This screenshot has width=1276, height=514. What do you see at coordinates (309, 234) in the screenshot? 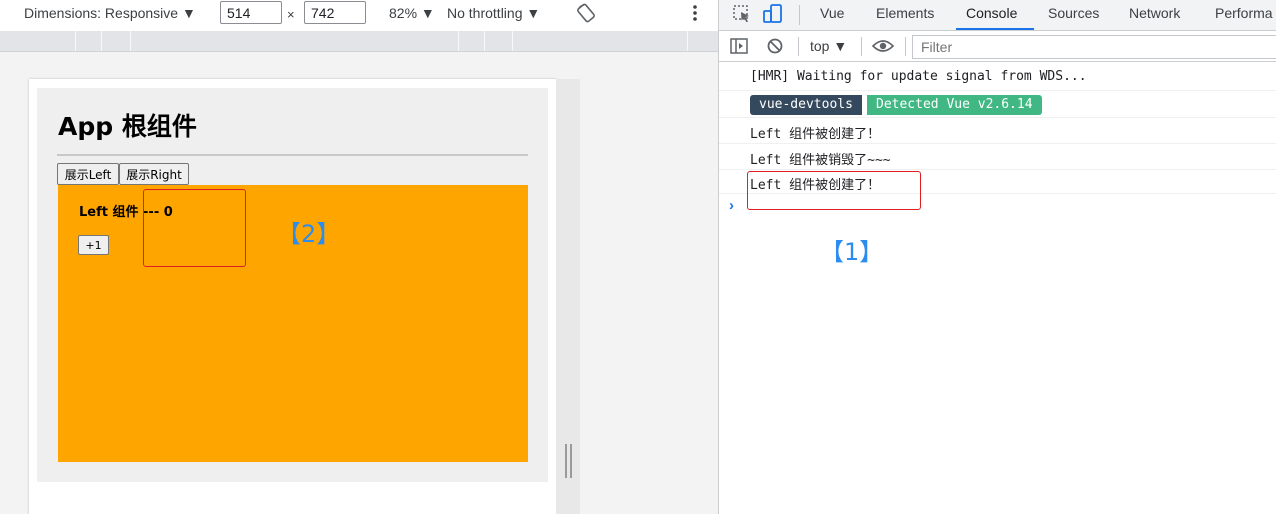
I see `annotation-label-2: 【2】` at bounding box center [309, 234].